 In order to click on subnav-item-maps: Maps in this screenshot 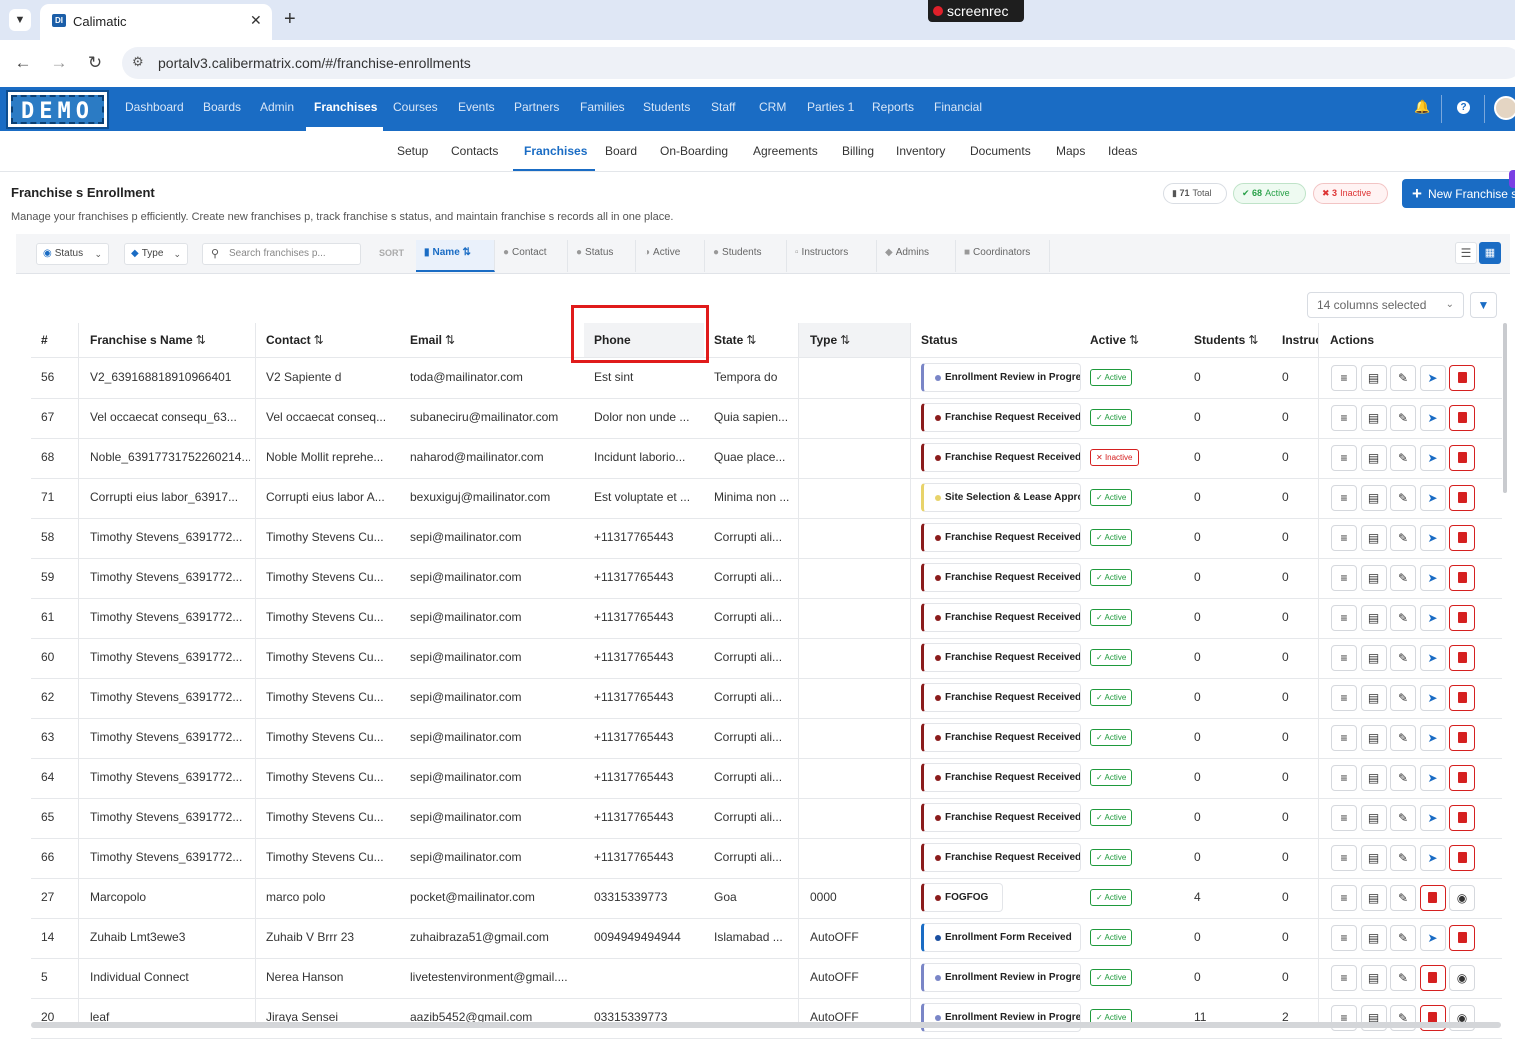, I will do `click(1070, 151)`.